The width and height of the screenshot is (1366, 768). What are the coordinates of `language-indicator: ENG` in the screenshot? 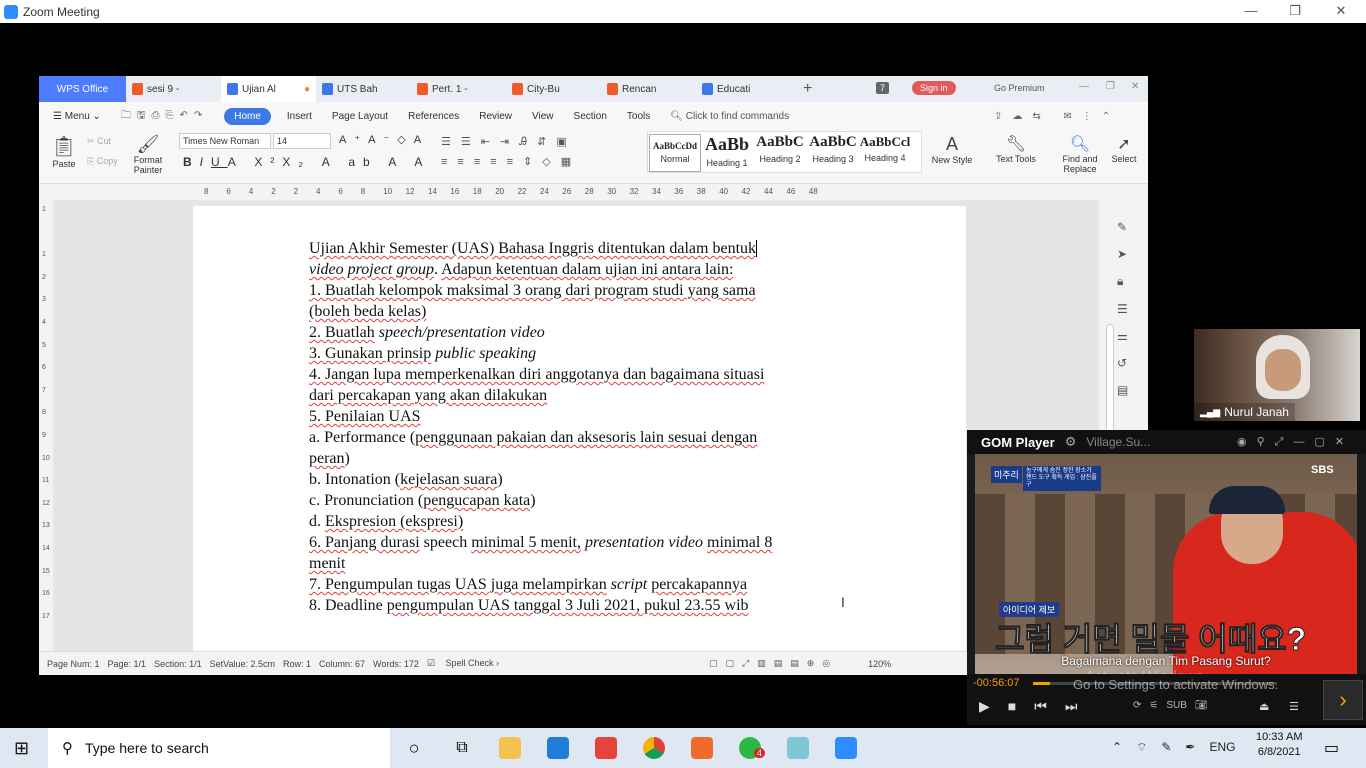 It's located at (1222, 747).